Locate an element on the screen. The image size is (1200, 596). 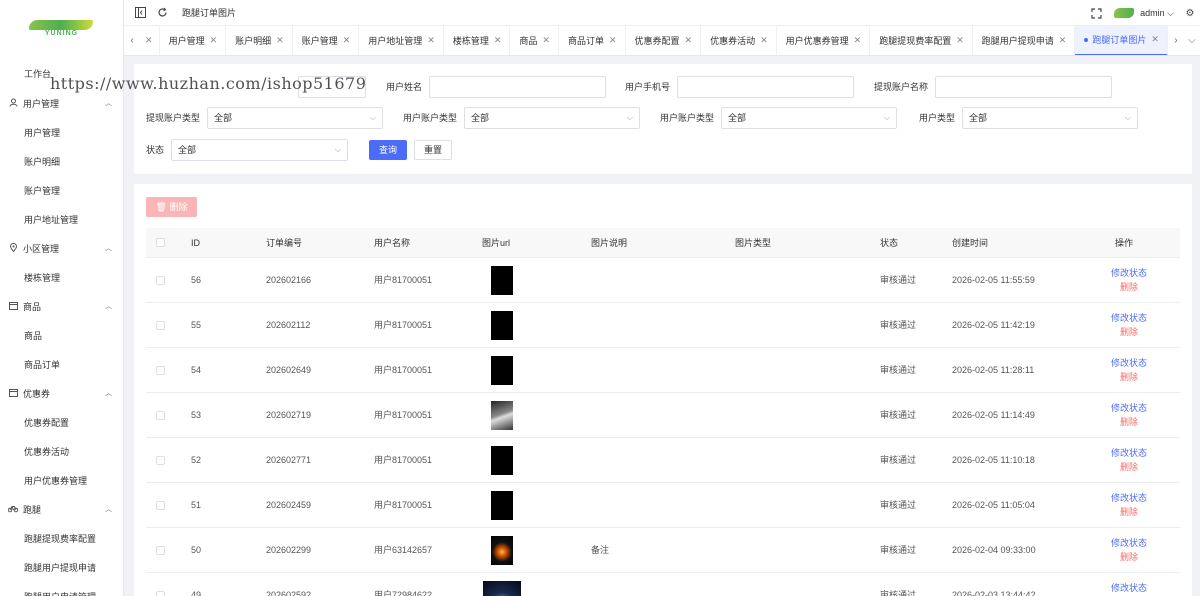
sidebar-item-0: 工作台 is located at coordinates (61, 73).